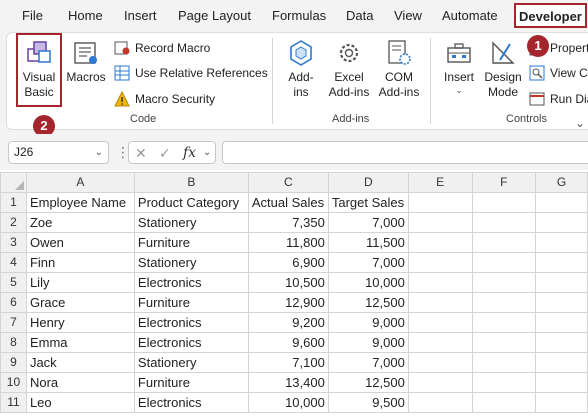  What do you see at coordinates (288, 362) in the screenshot?
I see `cell: 7,100` at bounding box center [288, 362].